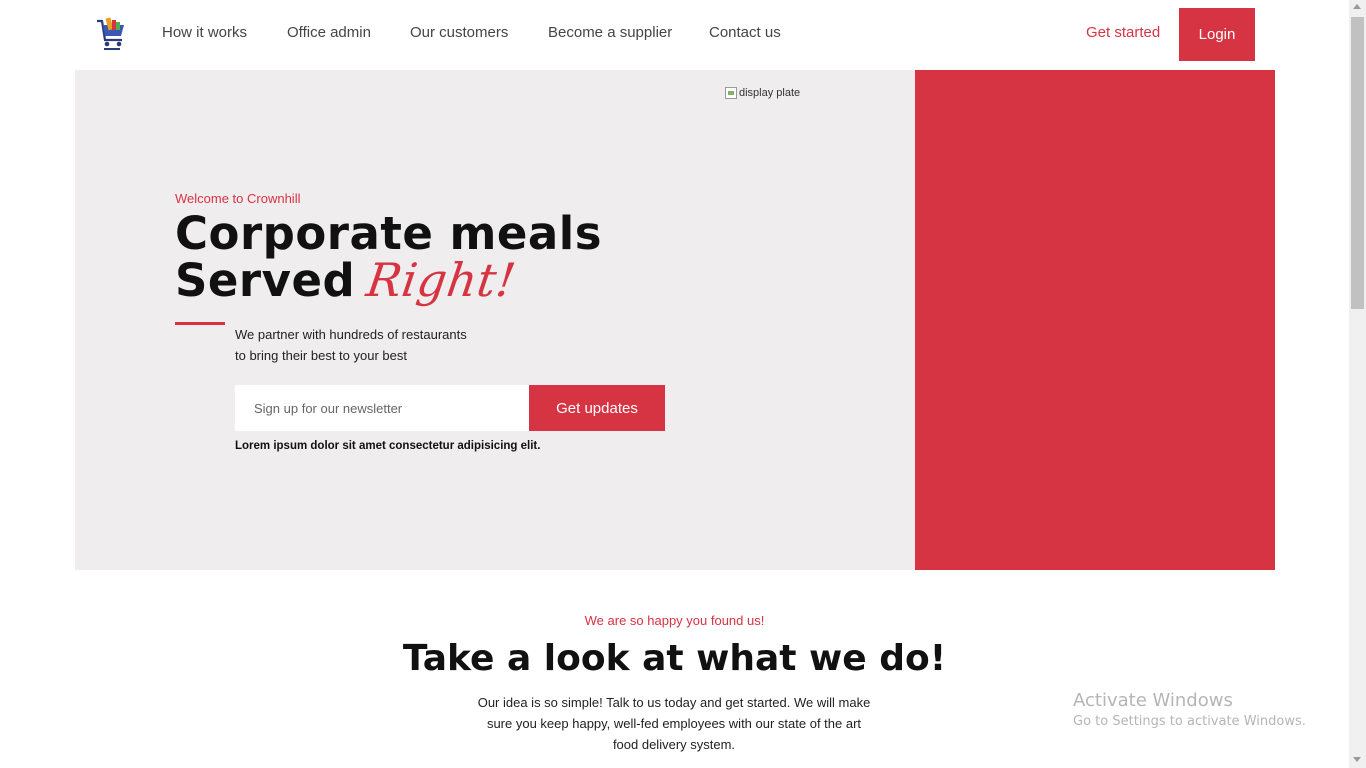  I want to click on nav-become-a-supplier: Become a supplier, so click(610, 32).